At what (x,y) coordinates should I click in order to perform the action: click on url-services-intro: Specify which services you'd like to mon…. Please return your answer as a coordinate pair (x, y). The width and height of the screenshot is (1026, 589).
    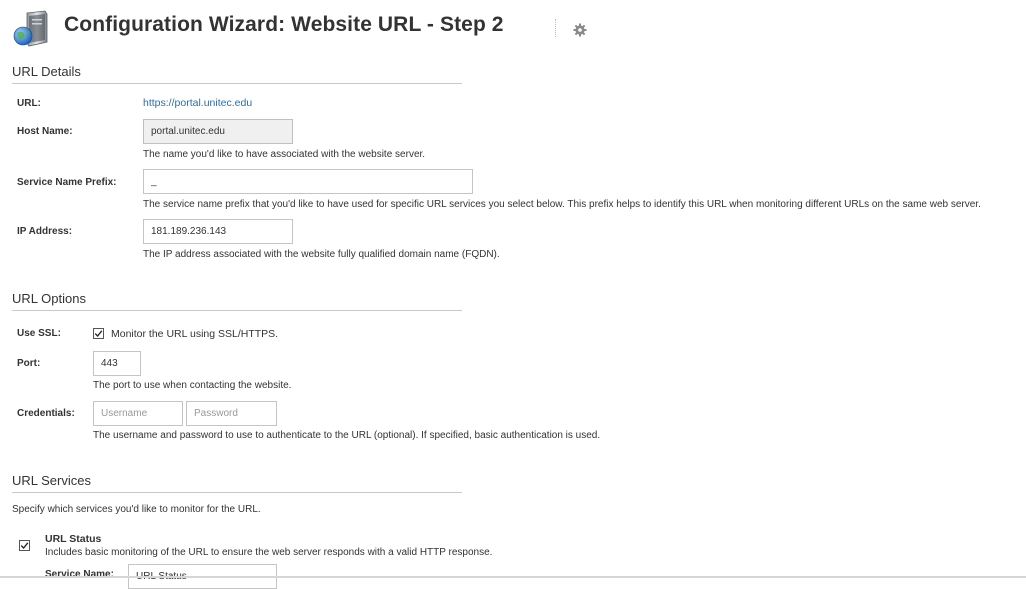
    Looking at the image, I should click on (136, 509).